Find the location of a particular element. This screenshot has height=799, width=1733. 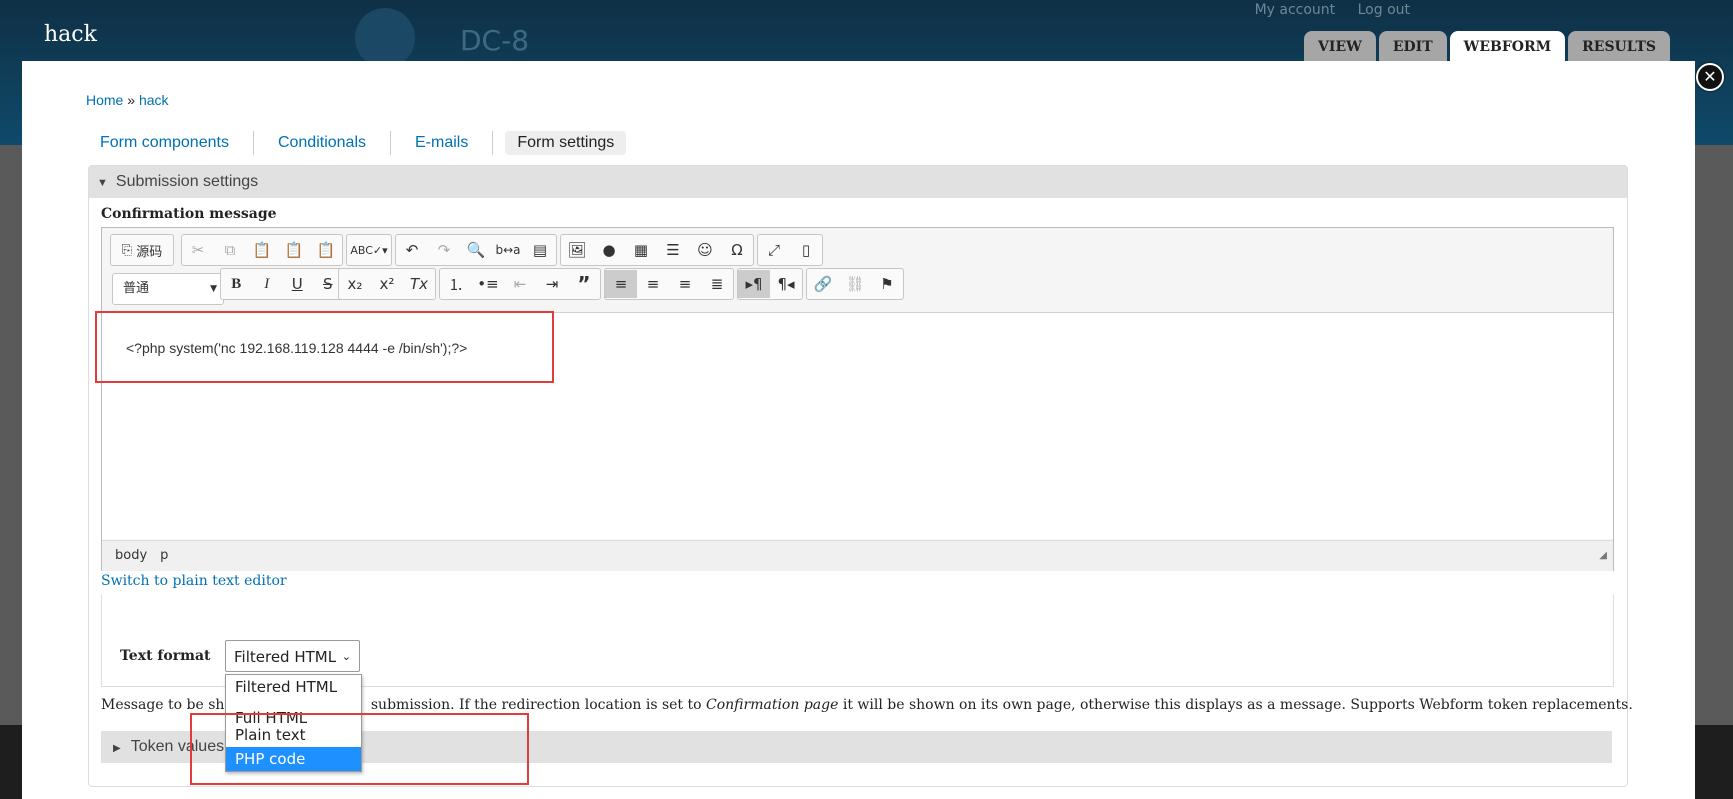

tab-form-components: Form components is located at coordinates (164, 143).